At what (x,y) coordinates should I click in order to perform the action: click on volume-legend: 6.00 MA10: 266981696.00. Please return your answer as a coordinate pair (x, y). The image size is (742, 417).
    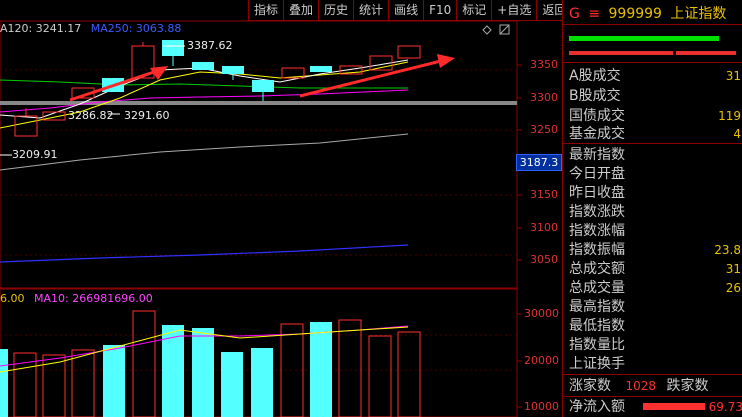
    Looking at the image, I should click on (76, 298).